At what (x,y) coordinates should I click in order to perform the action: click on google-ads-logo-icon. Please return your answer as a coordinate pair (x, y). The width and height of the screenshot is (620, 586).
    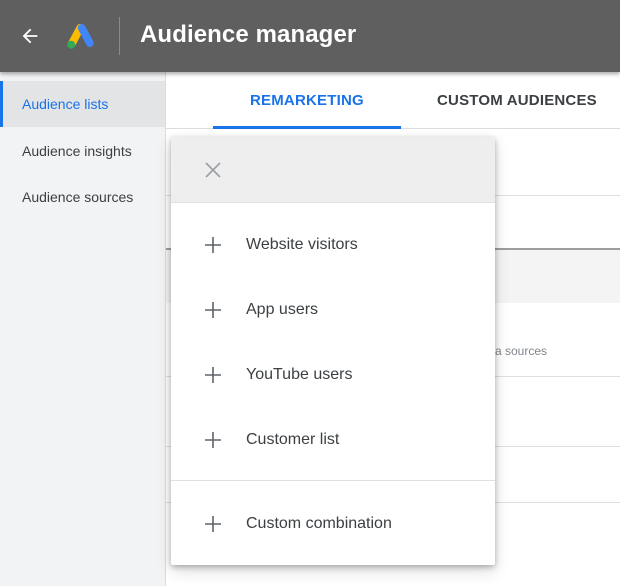
    Looking at the image, I should click on (81, 36).